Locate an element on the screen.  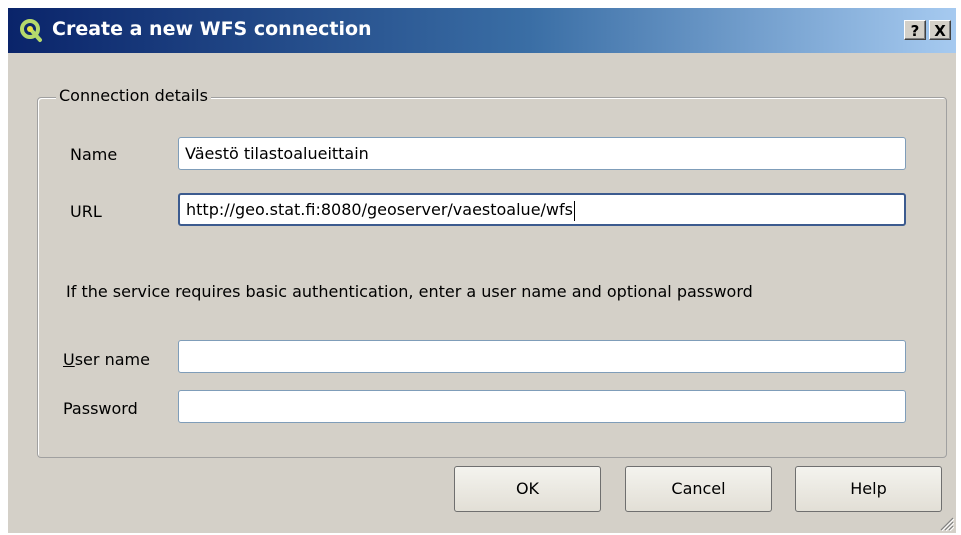
username-mnemonic: U is located at coordinates (69, 359).